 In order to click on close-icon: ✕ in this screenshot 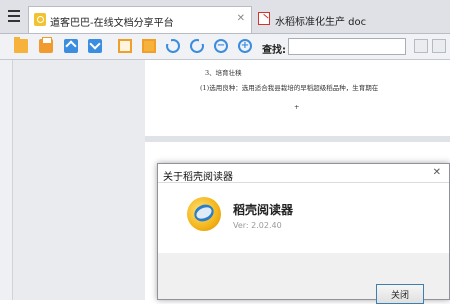, I will do `click(437, 172)`.